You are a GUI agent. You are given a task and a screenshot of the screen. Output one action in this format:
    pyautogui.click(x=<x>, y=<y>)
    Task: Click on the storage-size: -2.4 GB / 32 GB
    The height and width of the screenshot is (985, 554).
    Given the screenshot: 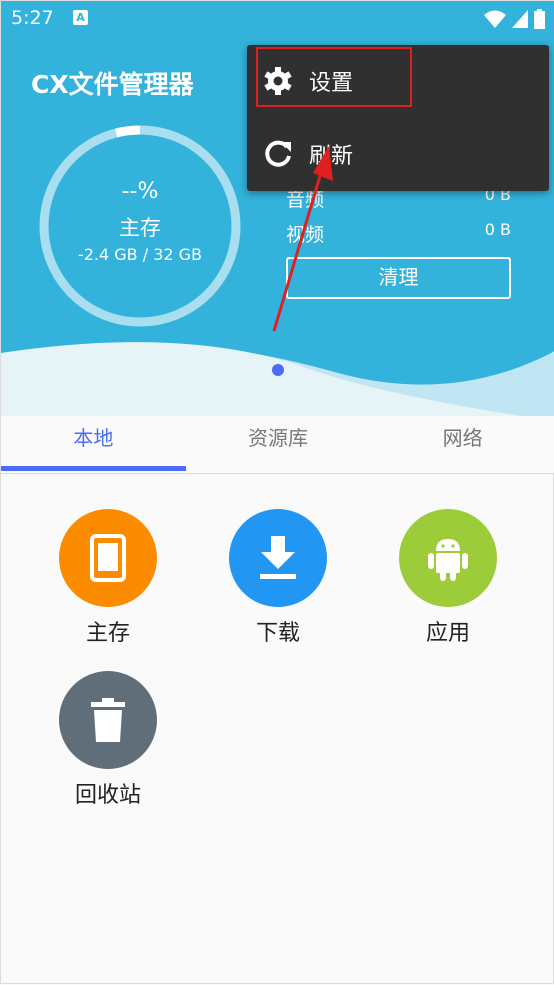 What is the action you would take?
    pyautogui.click(x=140, y=254)
    